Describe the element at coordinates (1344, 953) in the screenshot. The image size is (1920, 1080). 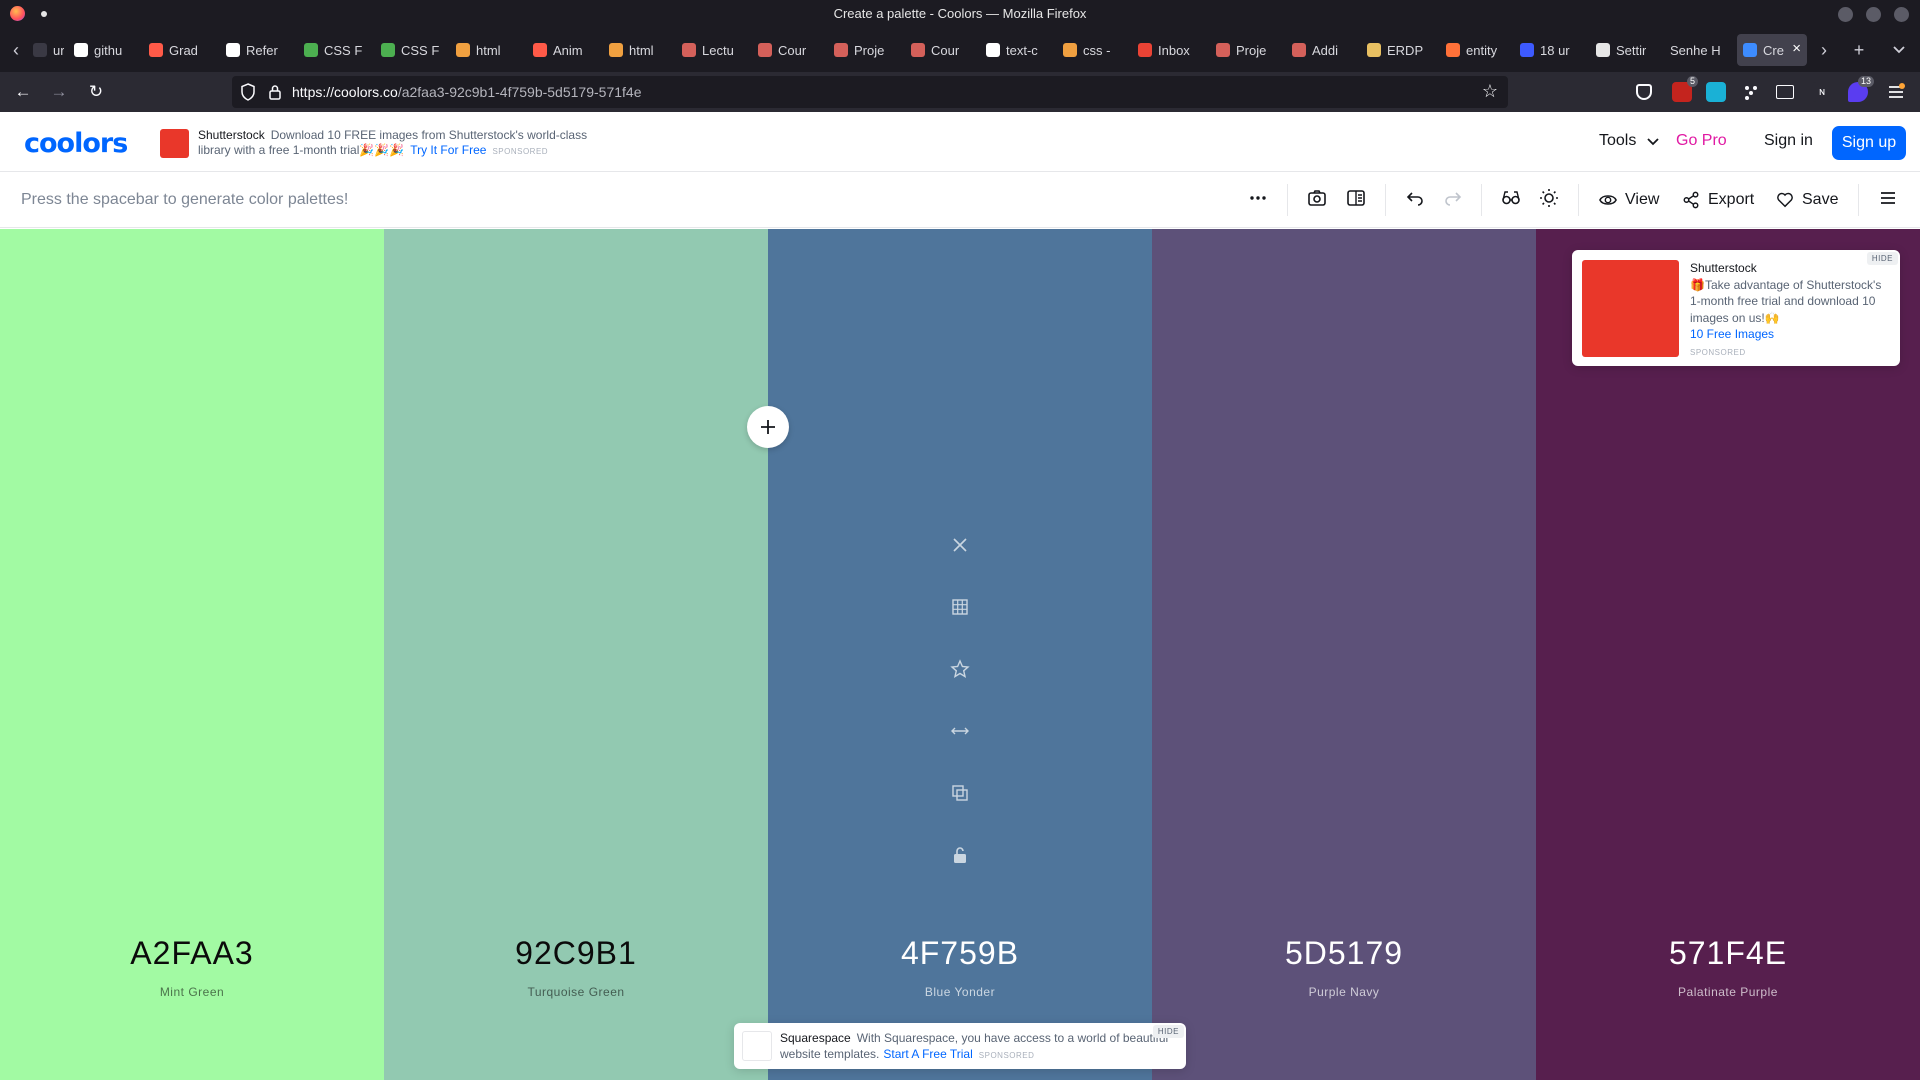
I see `color-hex: 5D5179` at that location.